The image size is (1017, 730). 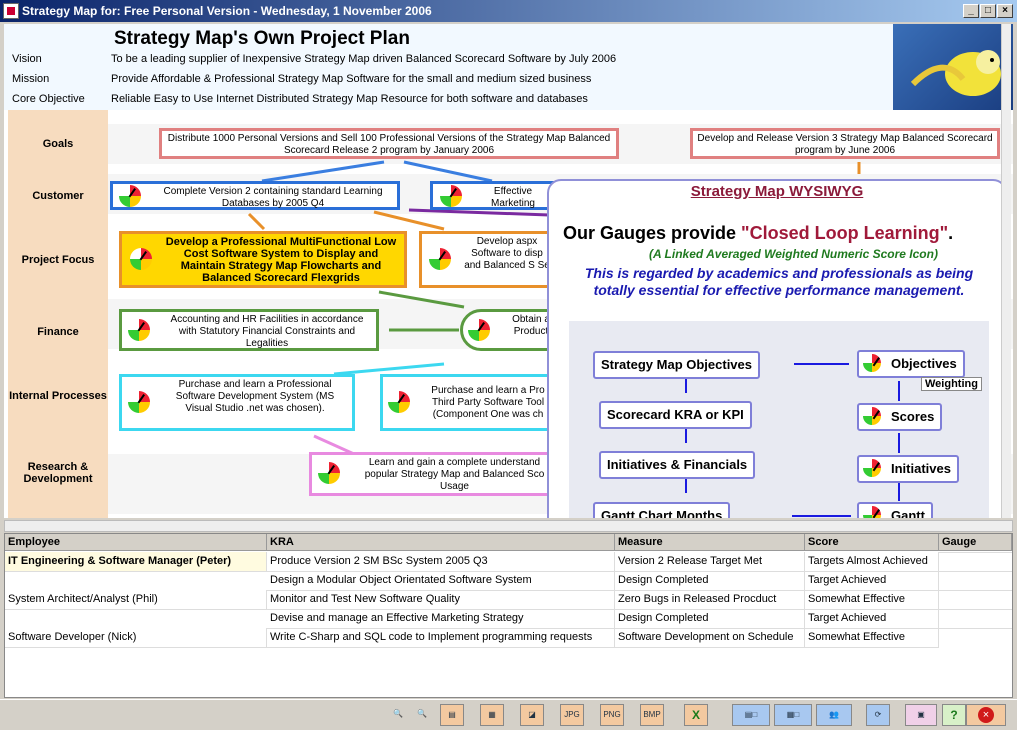 What do you see at coordinates (448, 171) in the screenshot?
I see `arrow-cust2-goal1` at bounding box center [448, 171].